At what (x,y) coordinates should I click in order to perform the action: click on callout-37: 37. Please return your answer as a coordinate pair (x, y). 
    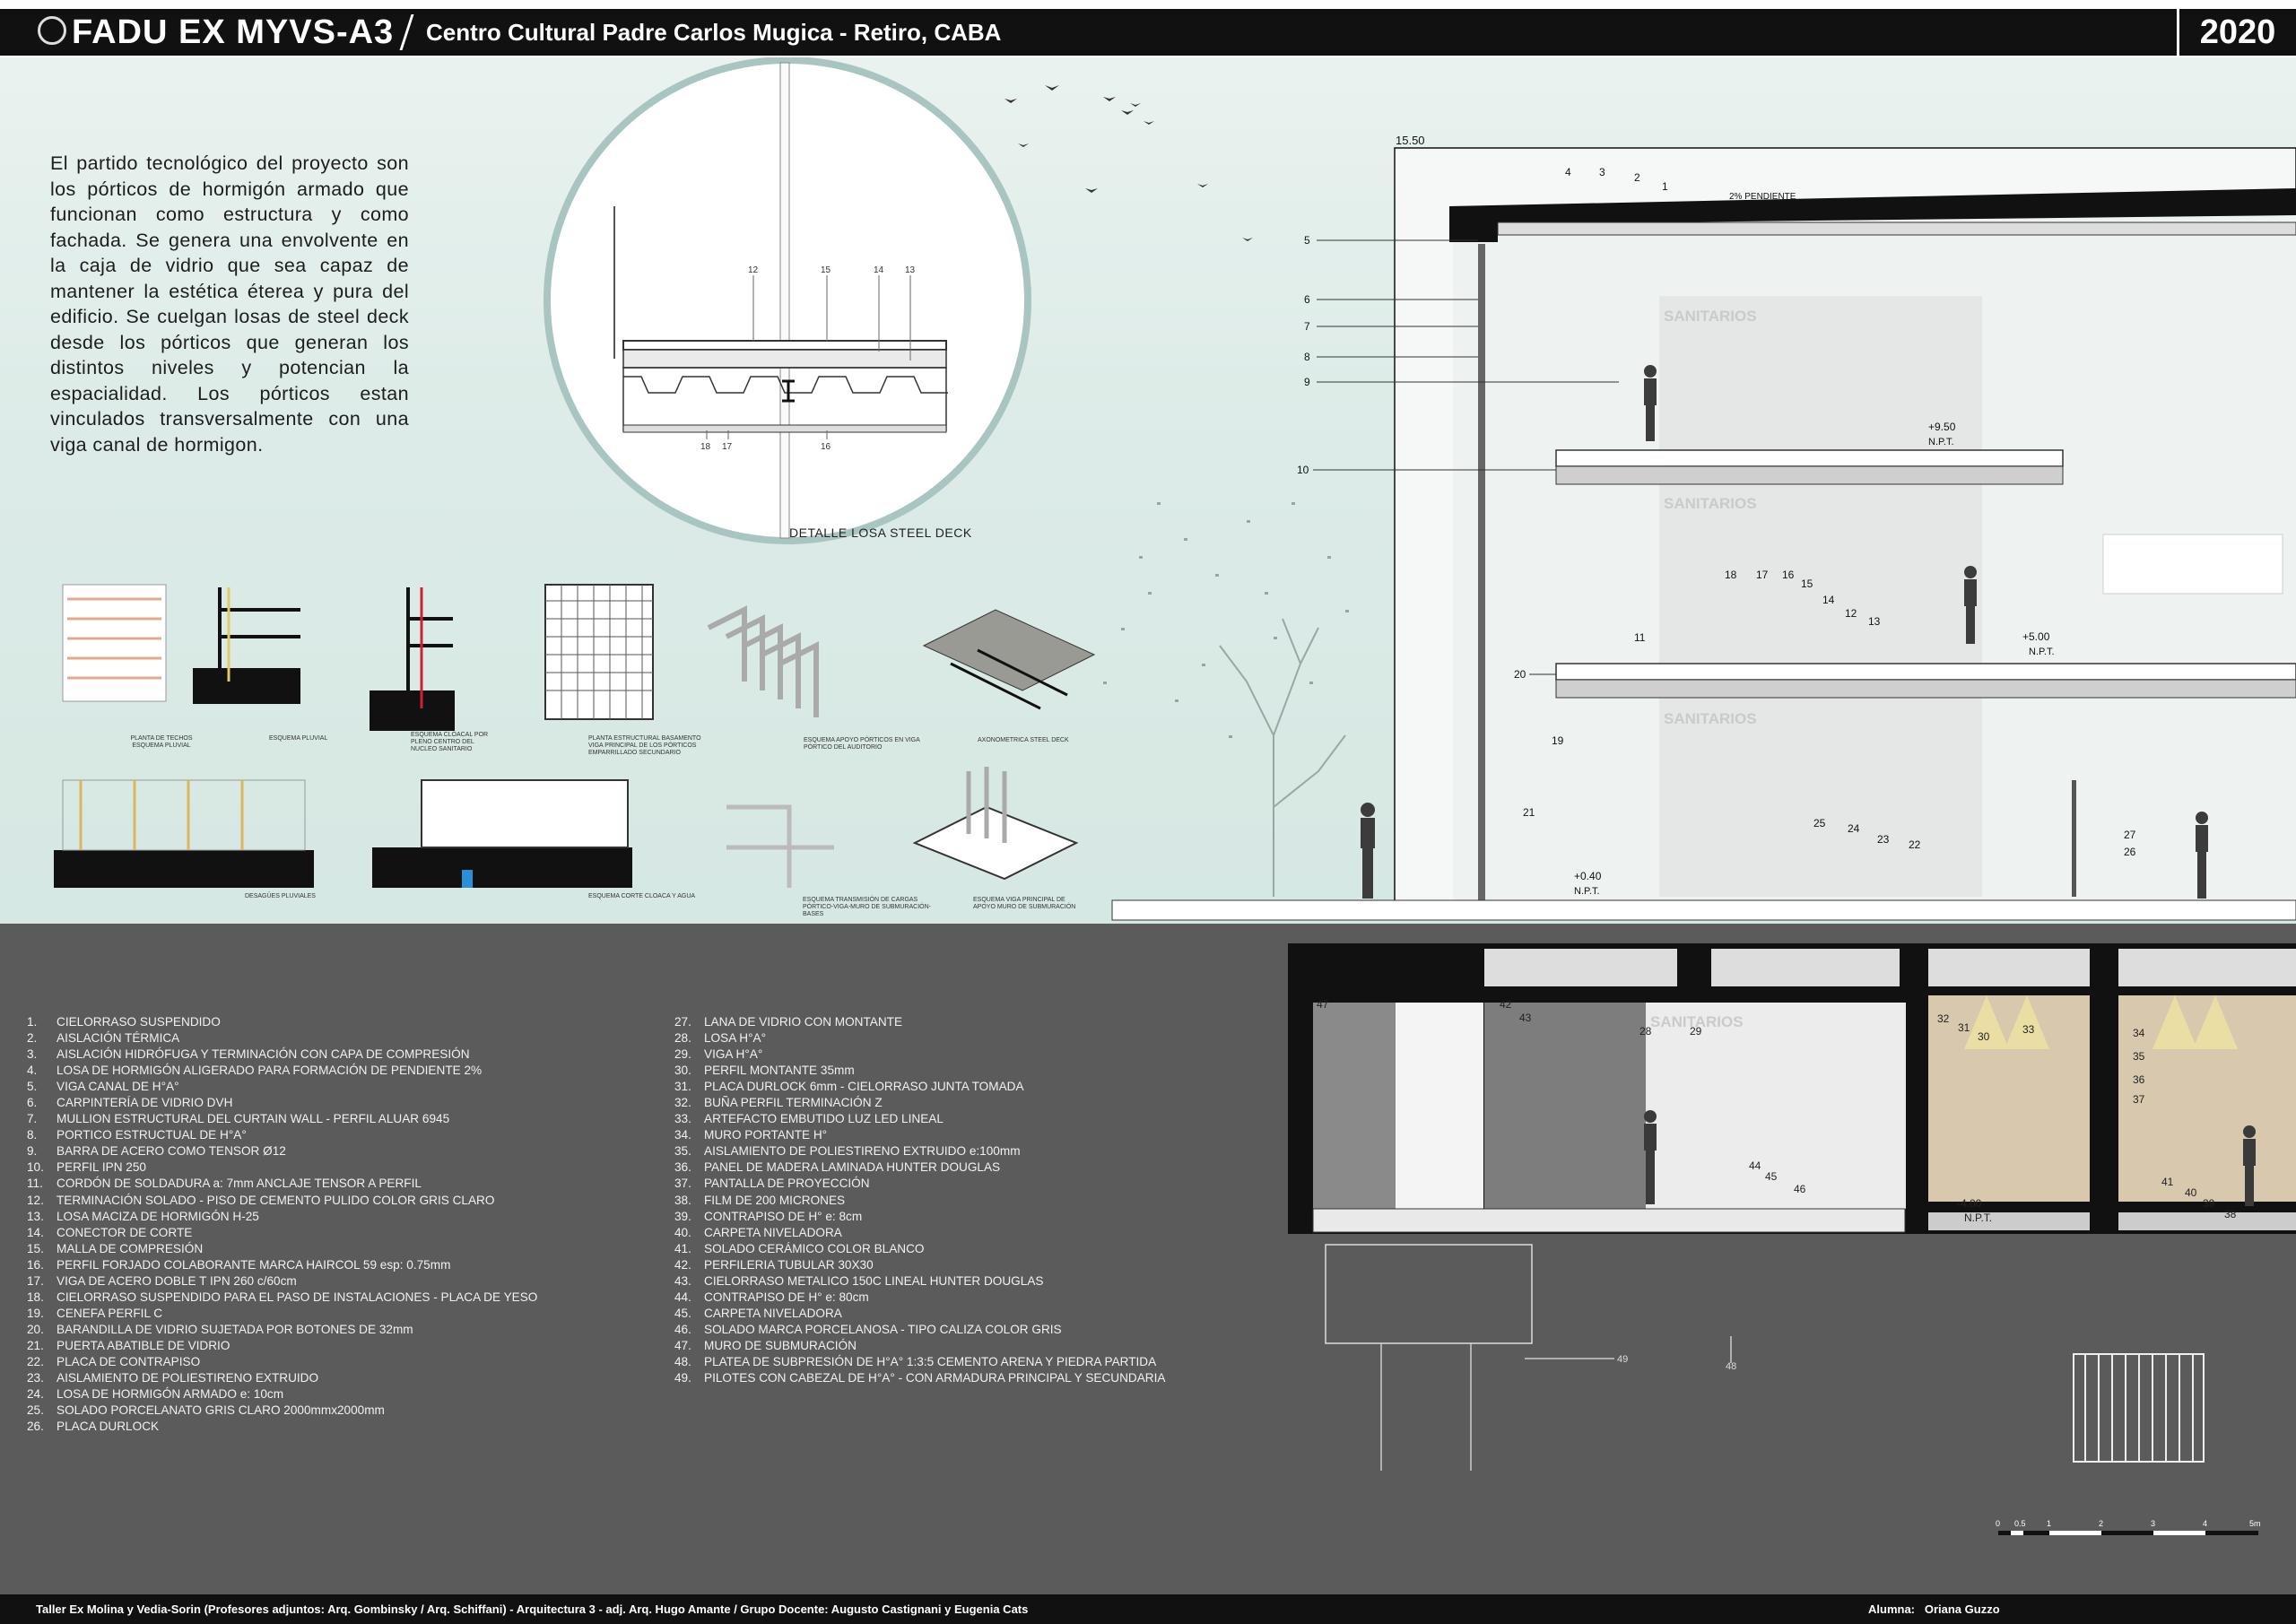
    Looking at the image, I should click on (2139, 1099).